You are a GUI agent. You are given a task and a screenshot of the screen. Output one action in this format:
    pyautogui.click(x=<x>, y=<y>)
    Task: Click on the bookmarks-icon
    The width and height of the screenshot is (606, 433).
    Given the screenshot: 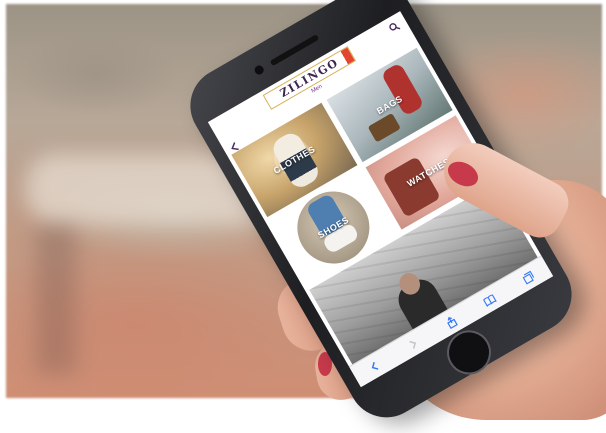 What is the action you would take?
    pyautogui.click(x=490, y=300)
    